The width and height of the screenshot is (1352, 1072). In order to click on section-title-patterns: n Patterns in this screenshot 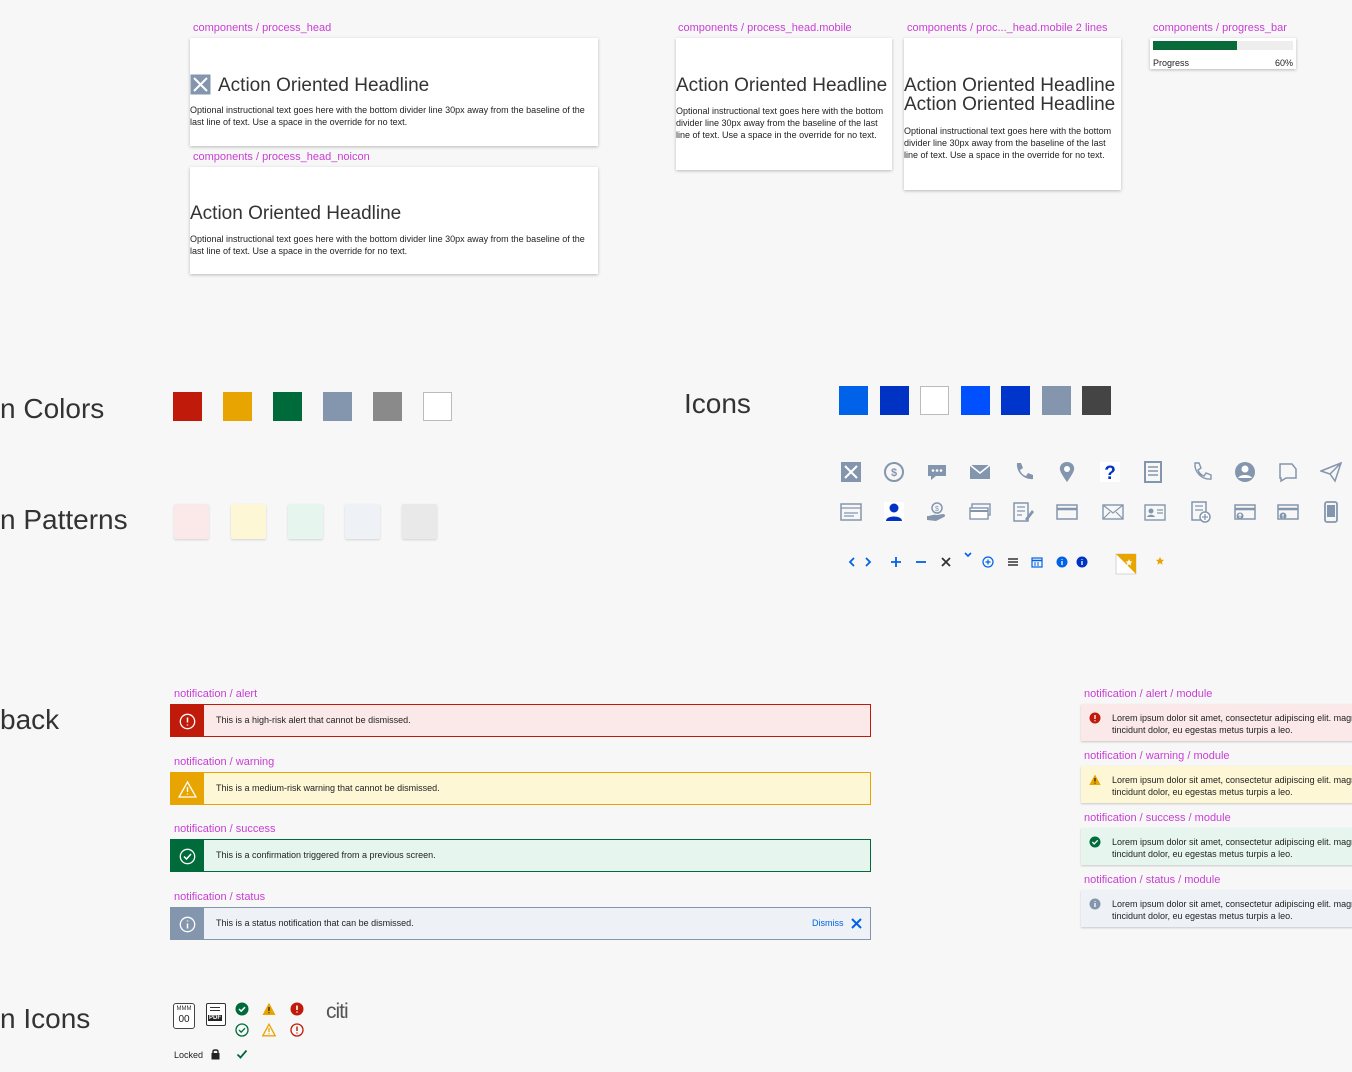, I will do `click(64, 519)`.